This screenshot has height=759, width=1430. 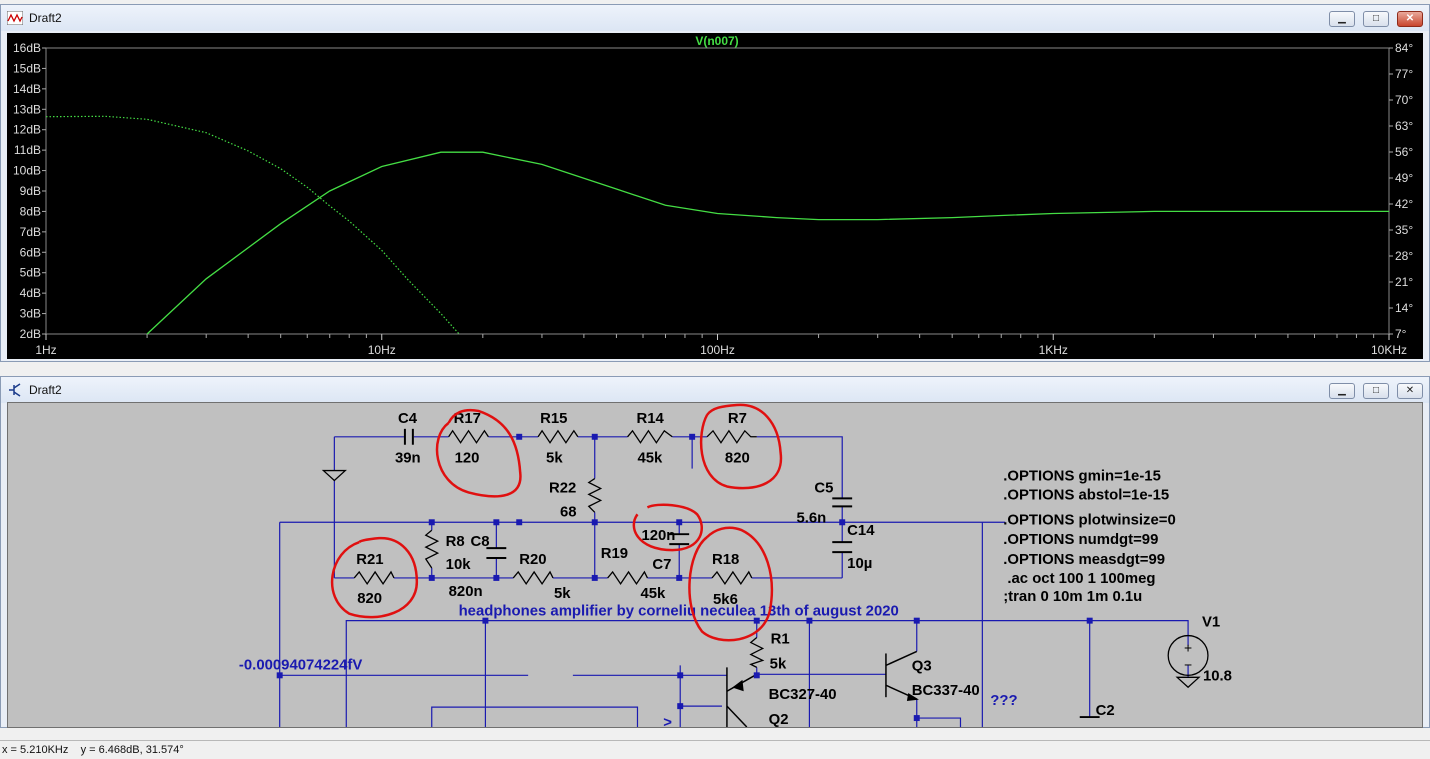 I want to click on r22-name: R22, so click(x=562, y=488).